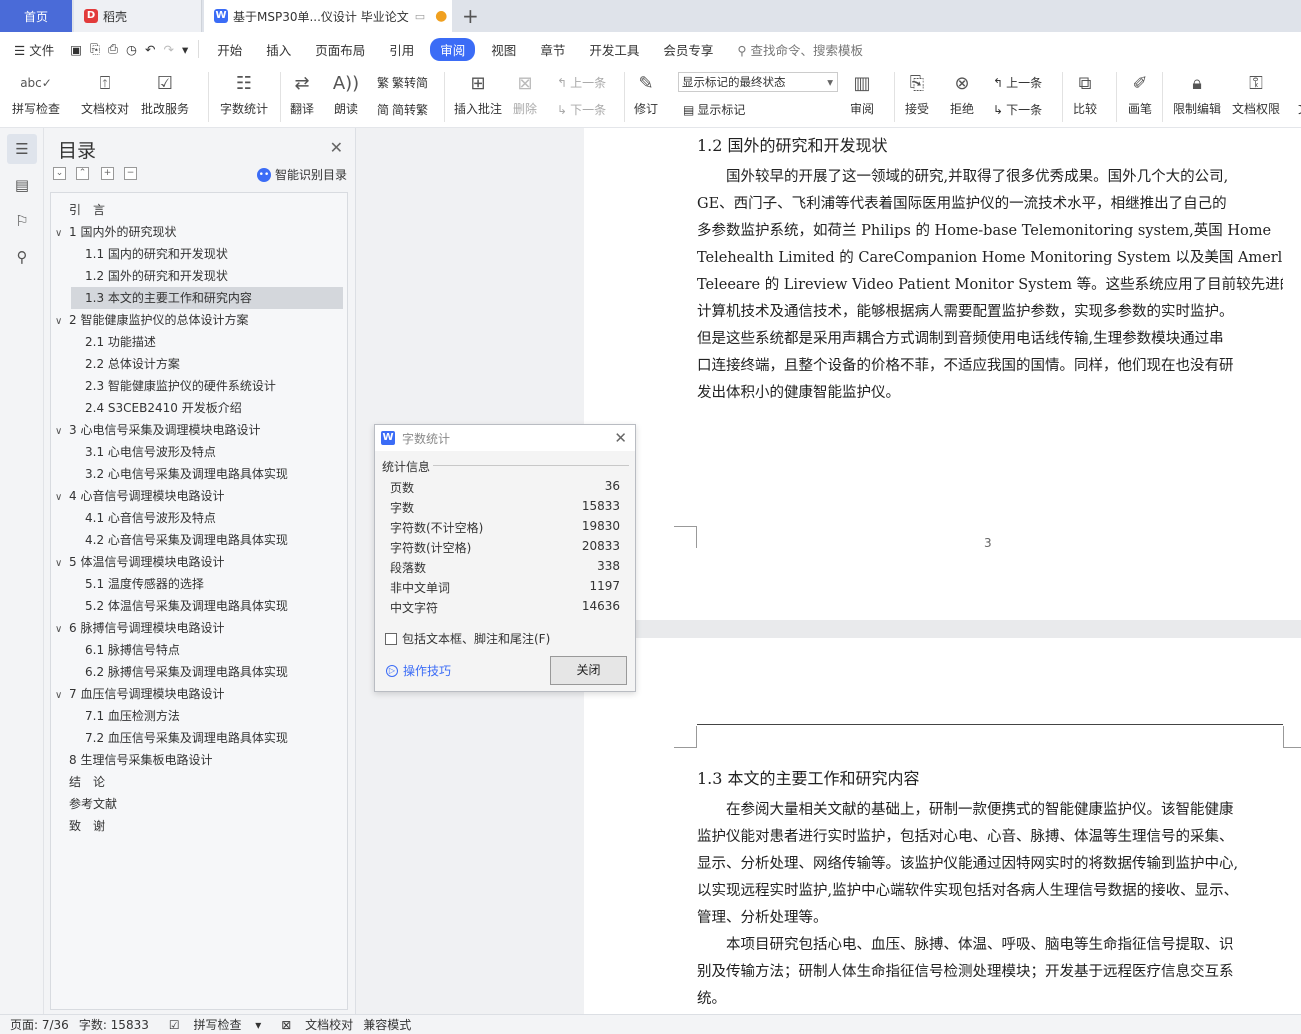 The height and width of the screenshot is (1034, 1301). I want to click on preview-icon: ◷, so click(131, 49).